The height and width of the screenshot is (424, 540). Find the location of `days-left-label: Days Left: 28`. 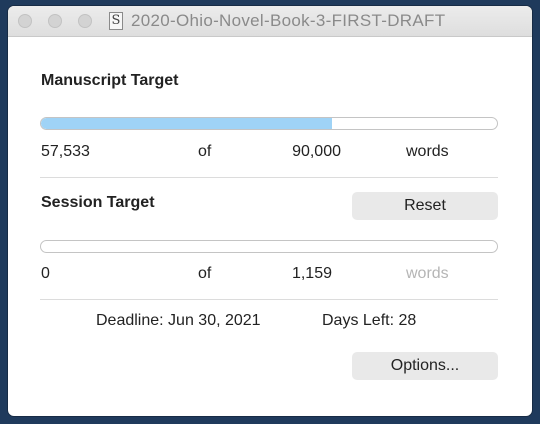

days-left-label: Days Left: 28 is located at coordinates (369, 320).